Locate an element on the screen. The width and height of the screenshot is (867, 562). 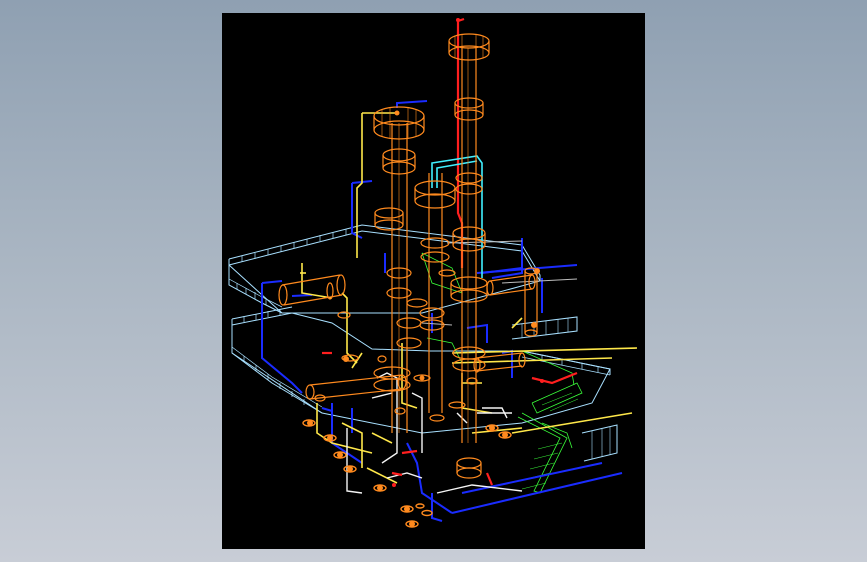
staircase is located at coordinates (502, 373).